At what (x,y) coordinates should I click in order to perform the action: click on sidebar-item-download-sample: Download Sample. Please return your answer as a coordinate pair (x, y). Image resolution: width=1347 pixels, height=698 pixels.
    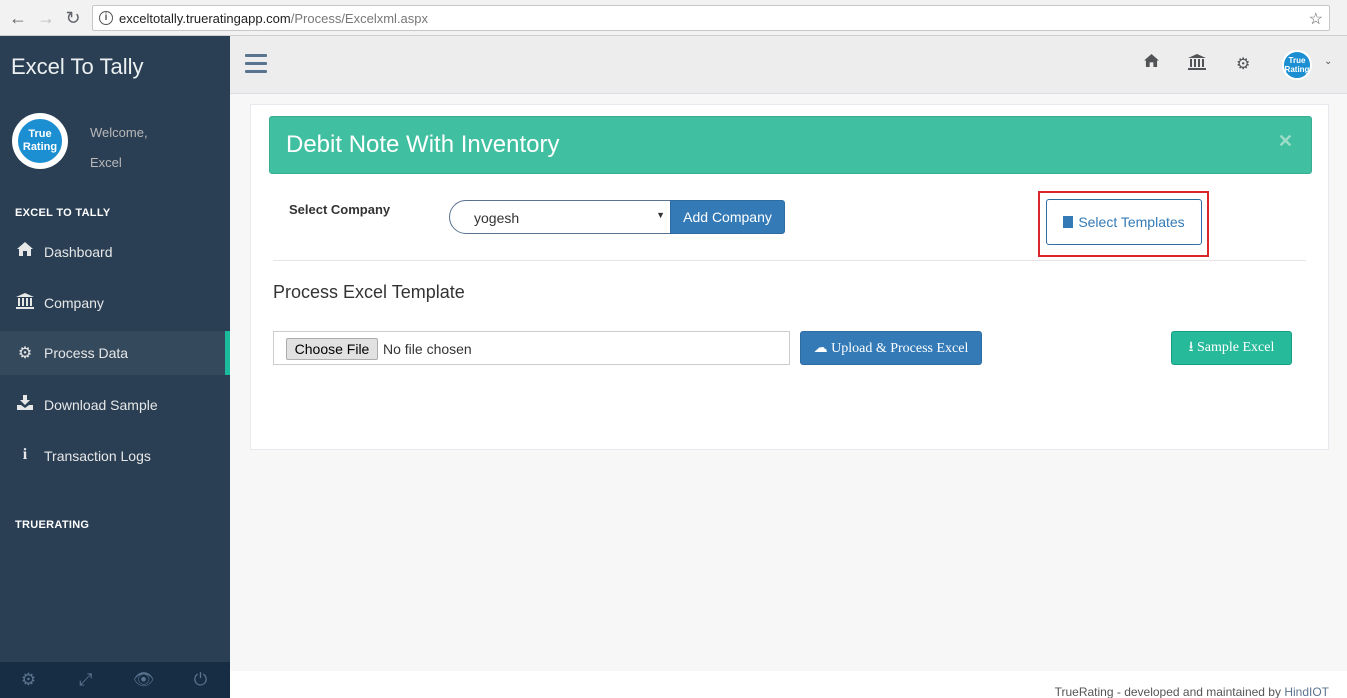
    Looking at the image, I should click on (115, 405).